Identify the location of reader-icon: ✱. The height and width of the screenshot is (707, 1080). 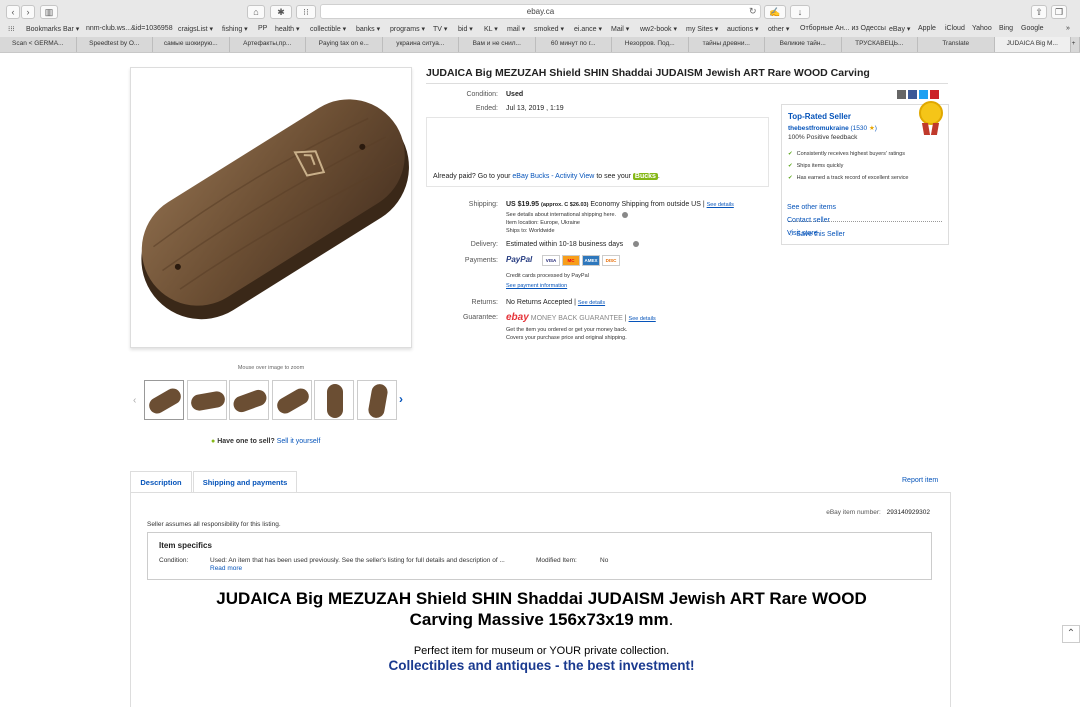
(281, 12).